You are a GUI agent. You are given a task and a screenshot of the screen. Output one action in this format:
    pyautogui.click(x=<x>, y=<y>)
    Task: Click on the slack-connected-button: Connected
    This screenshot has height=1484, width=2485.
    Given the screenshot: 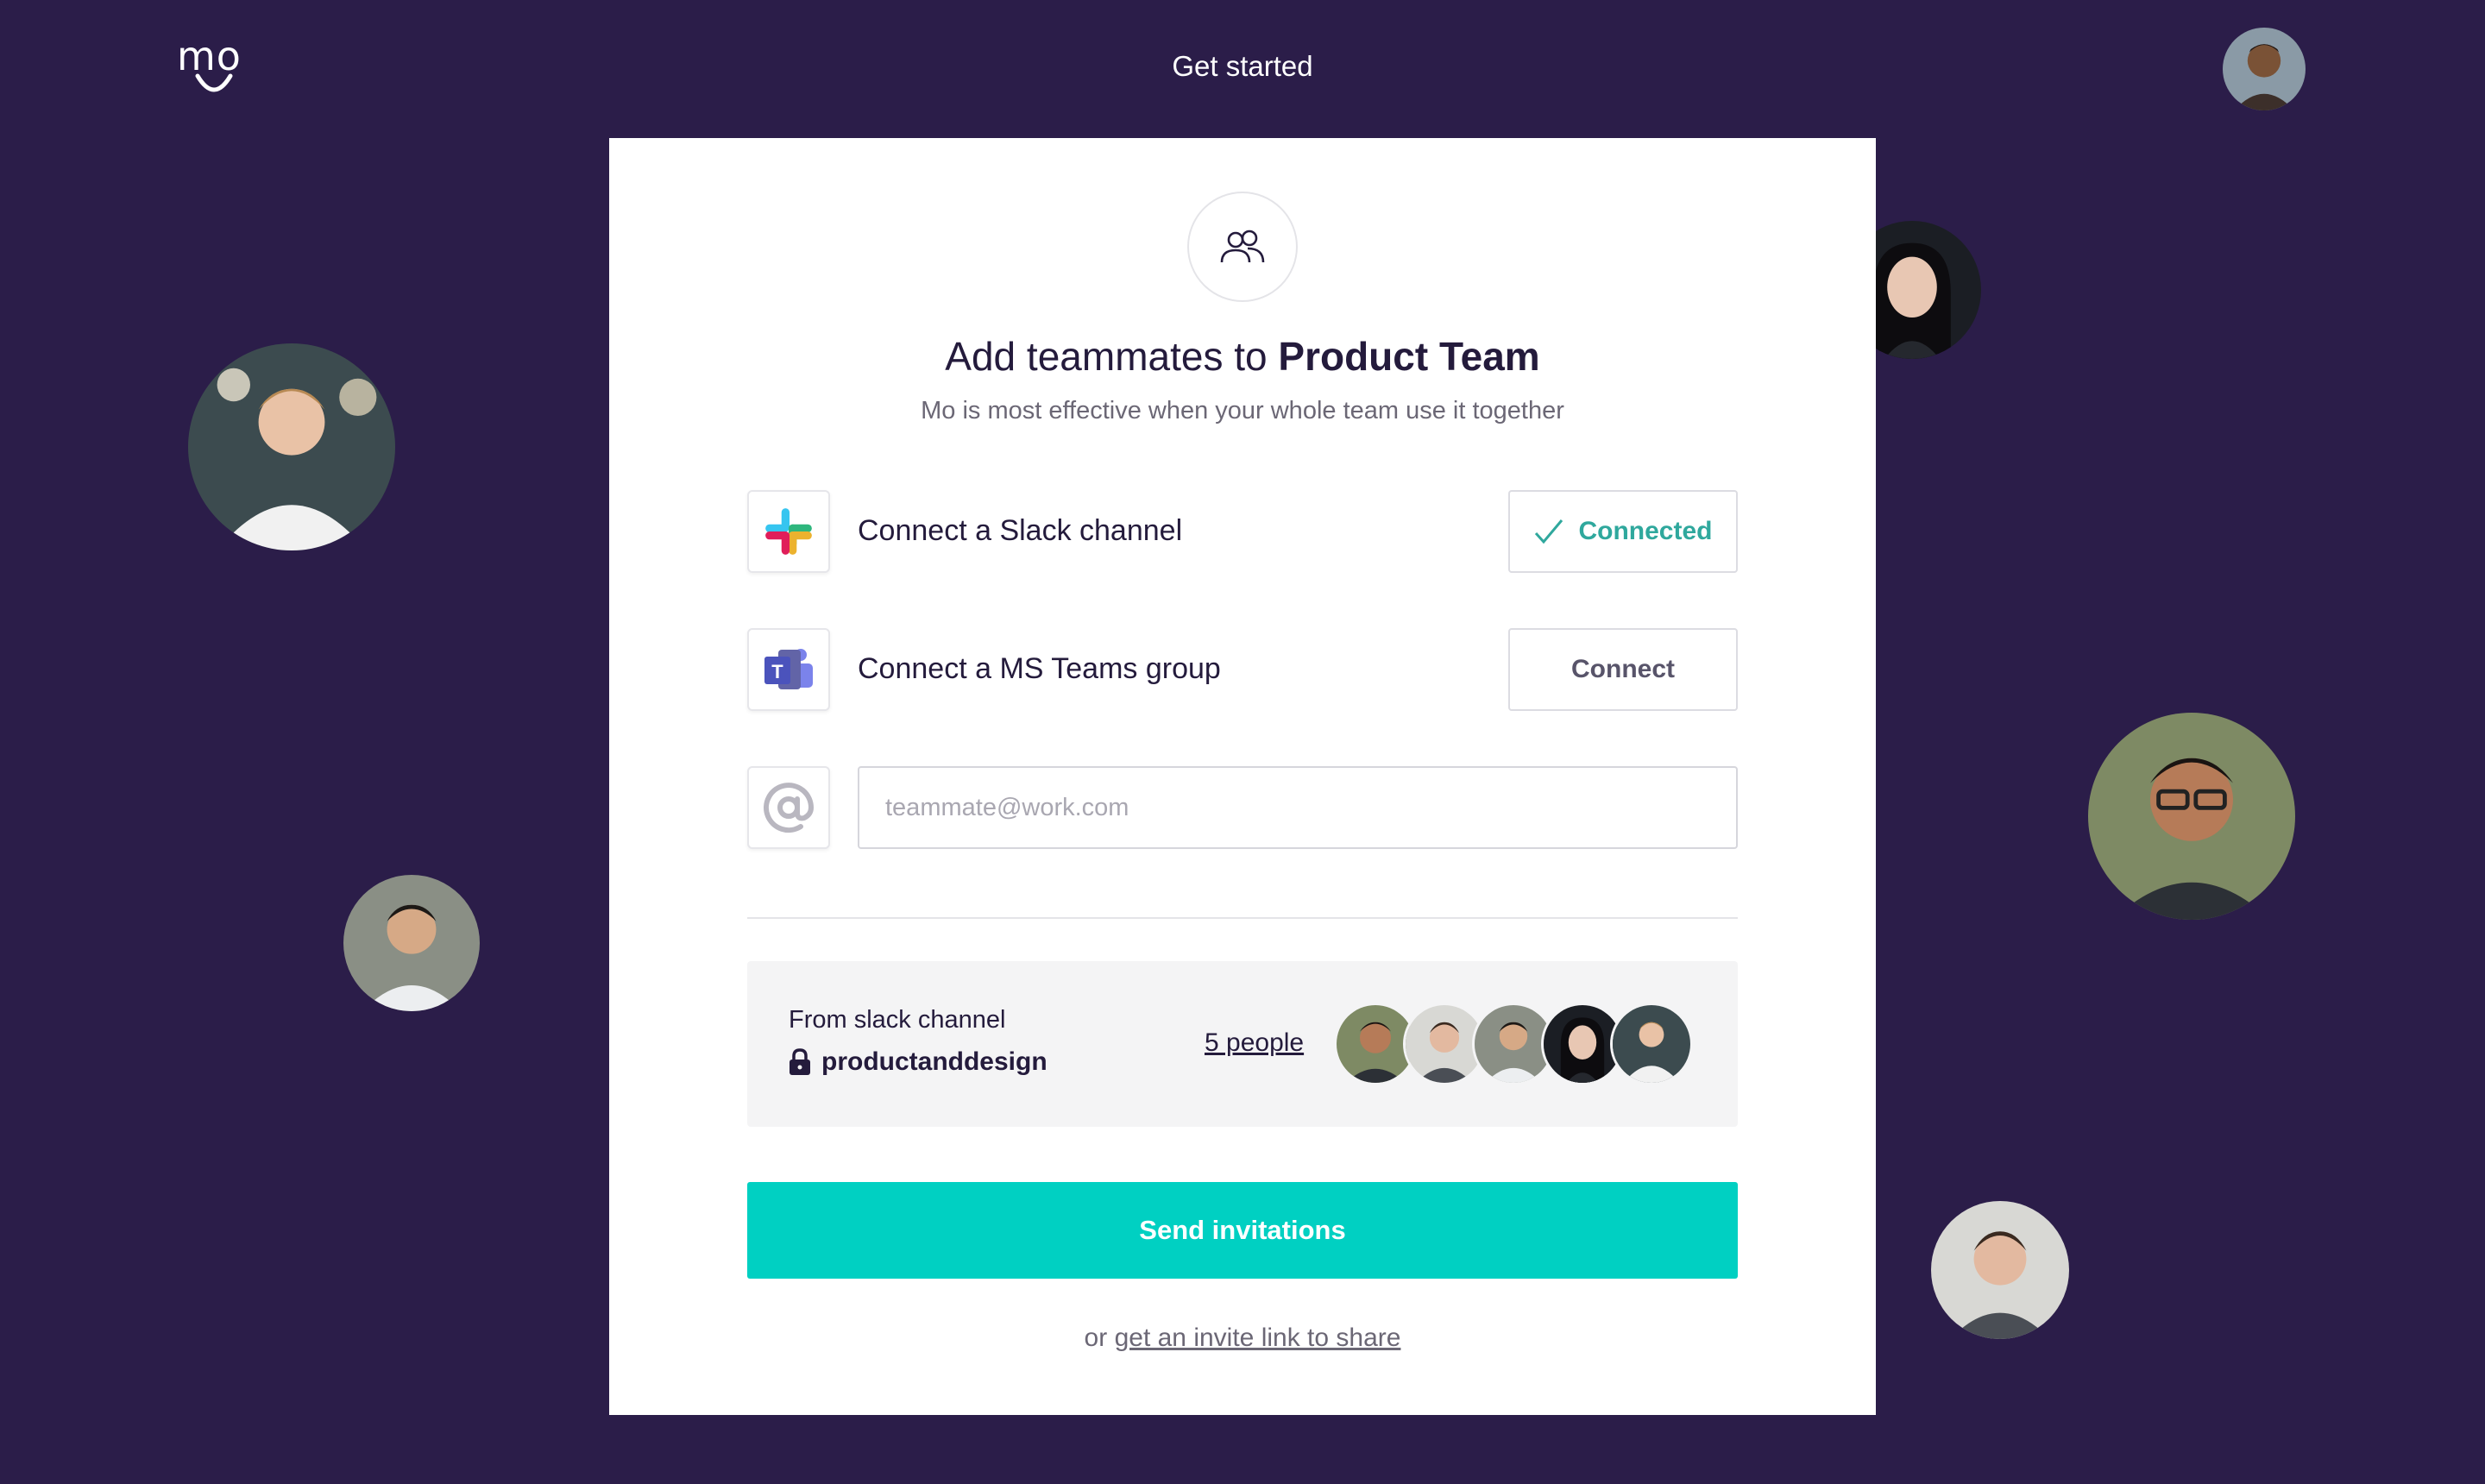 What is the action you would take?
    pyautogui.click(x=1623, y=531)
    